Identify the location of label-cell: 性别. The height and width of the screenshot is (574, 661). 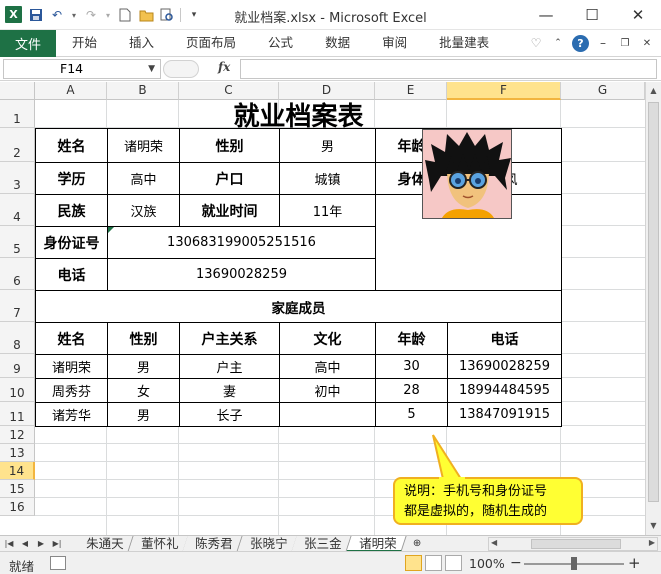
(229, 145).